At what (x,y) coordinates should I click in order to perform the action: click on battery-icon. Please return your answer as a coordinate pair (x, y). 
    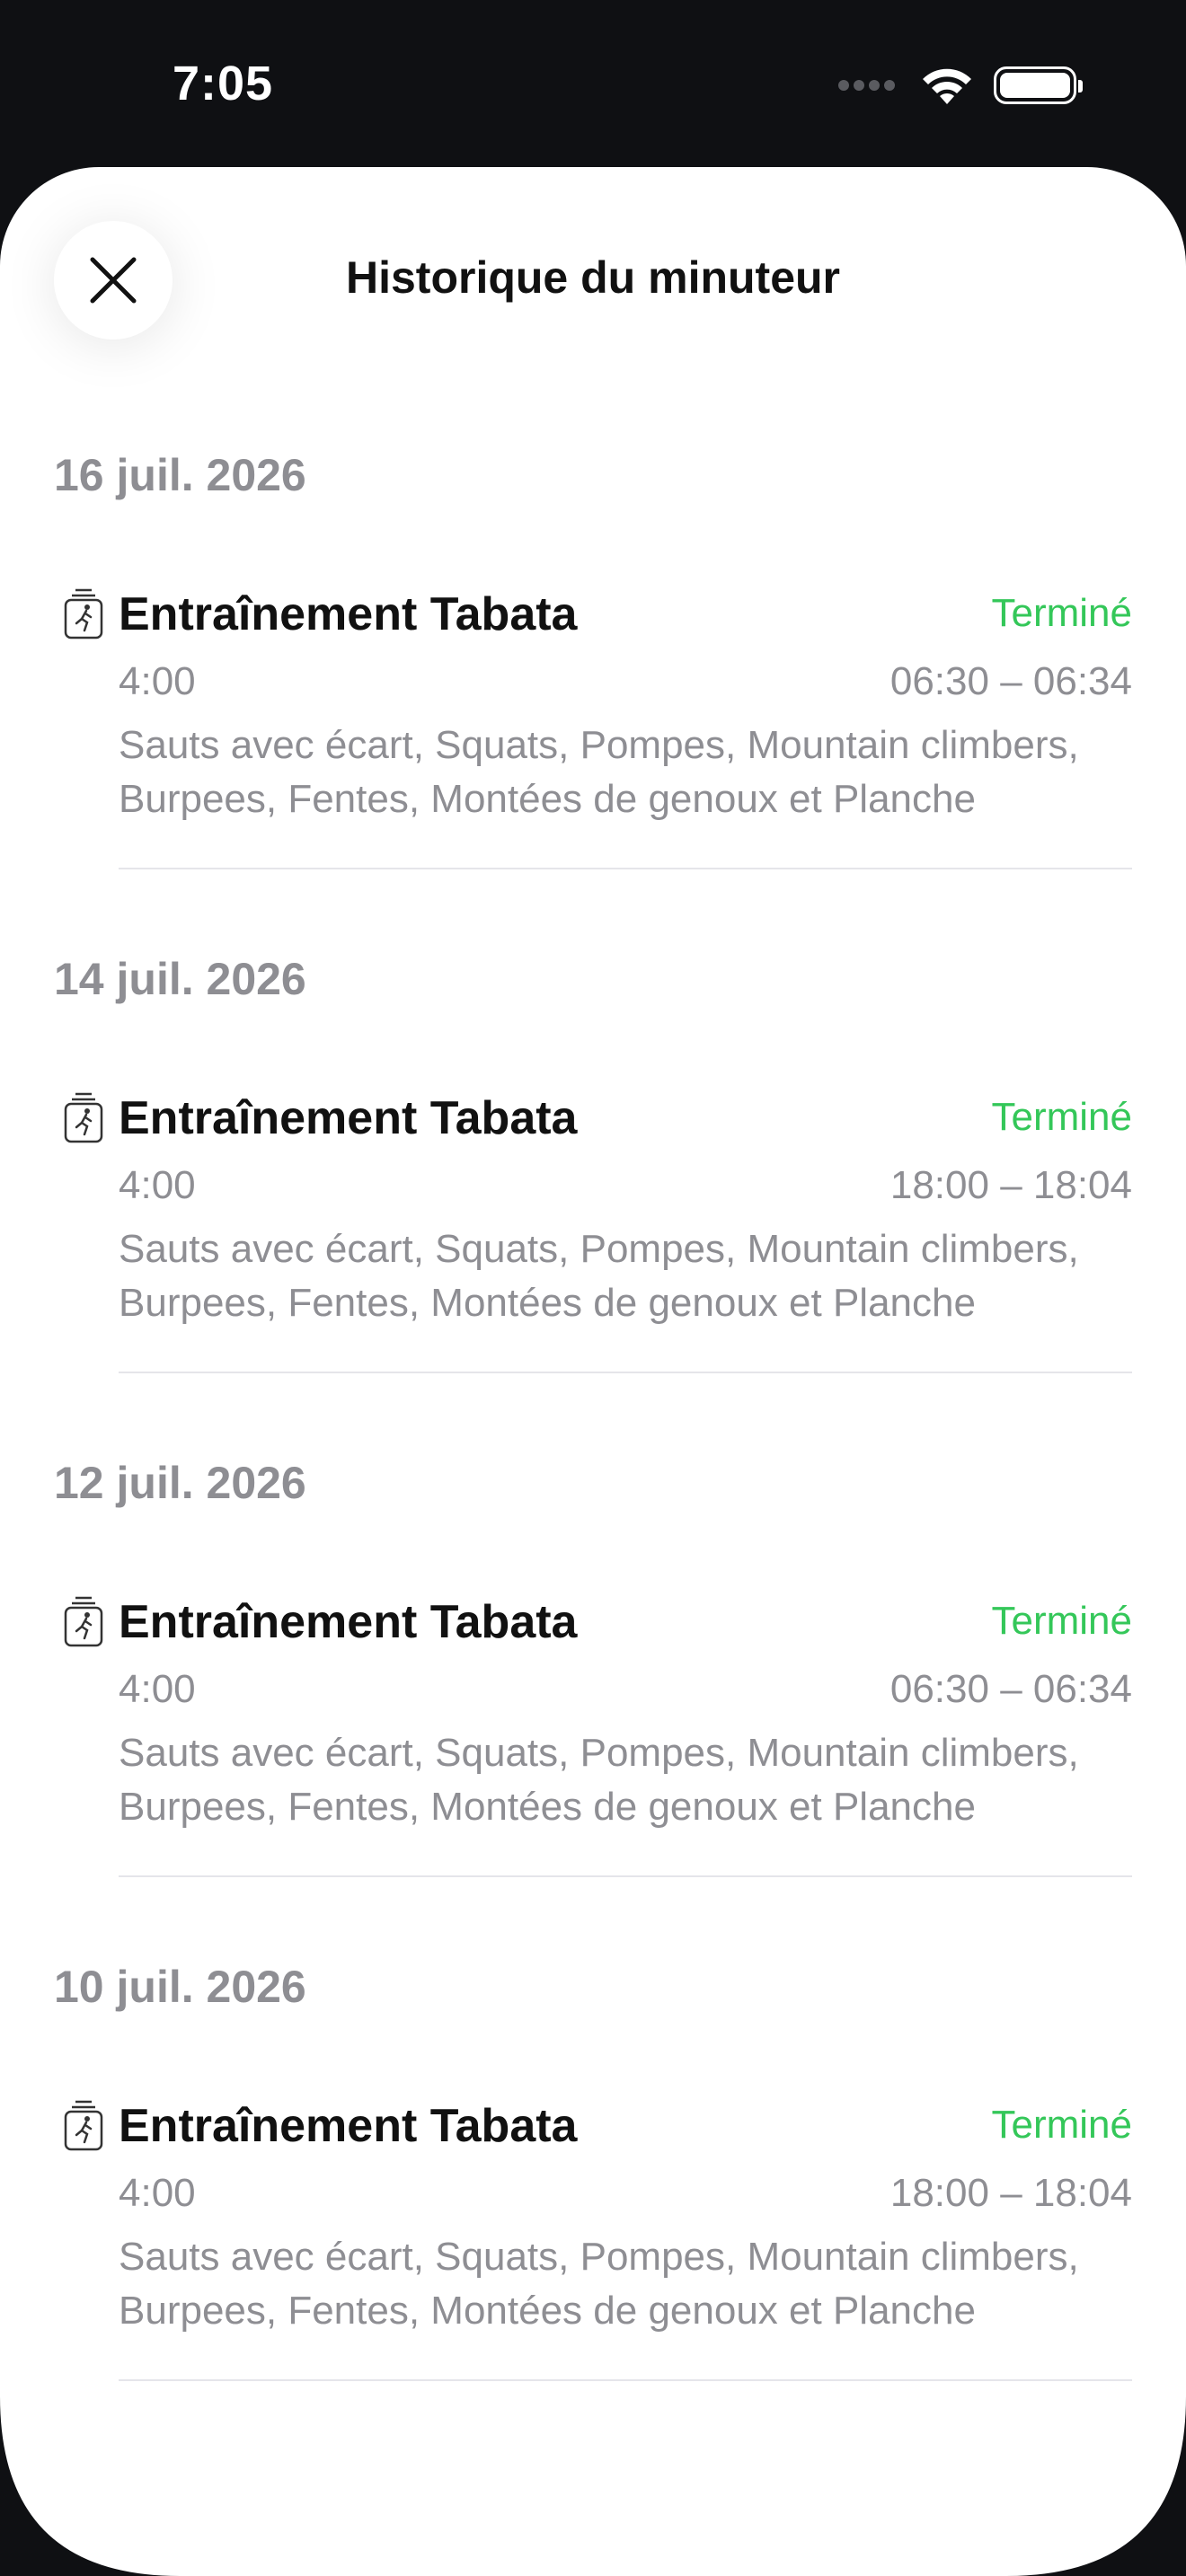
    Looking at the image, I should click on (1038, 85).